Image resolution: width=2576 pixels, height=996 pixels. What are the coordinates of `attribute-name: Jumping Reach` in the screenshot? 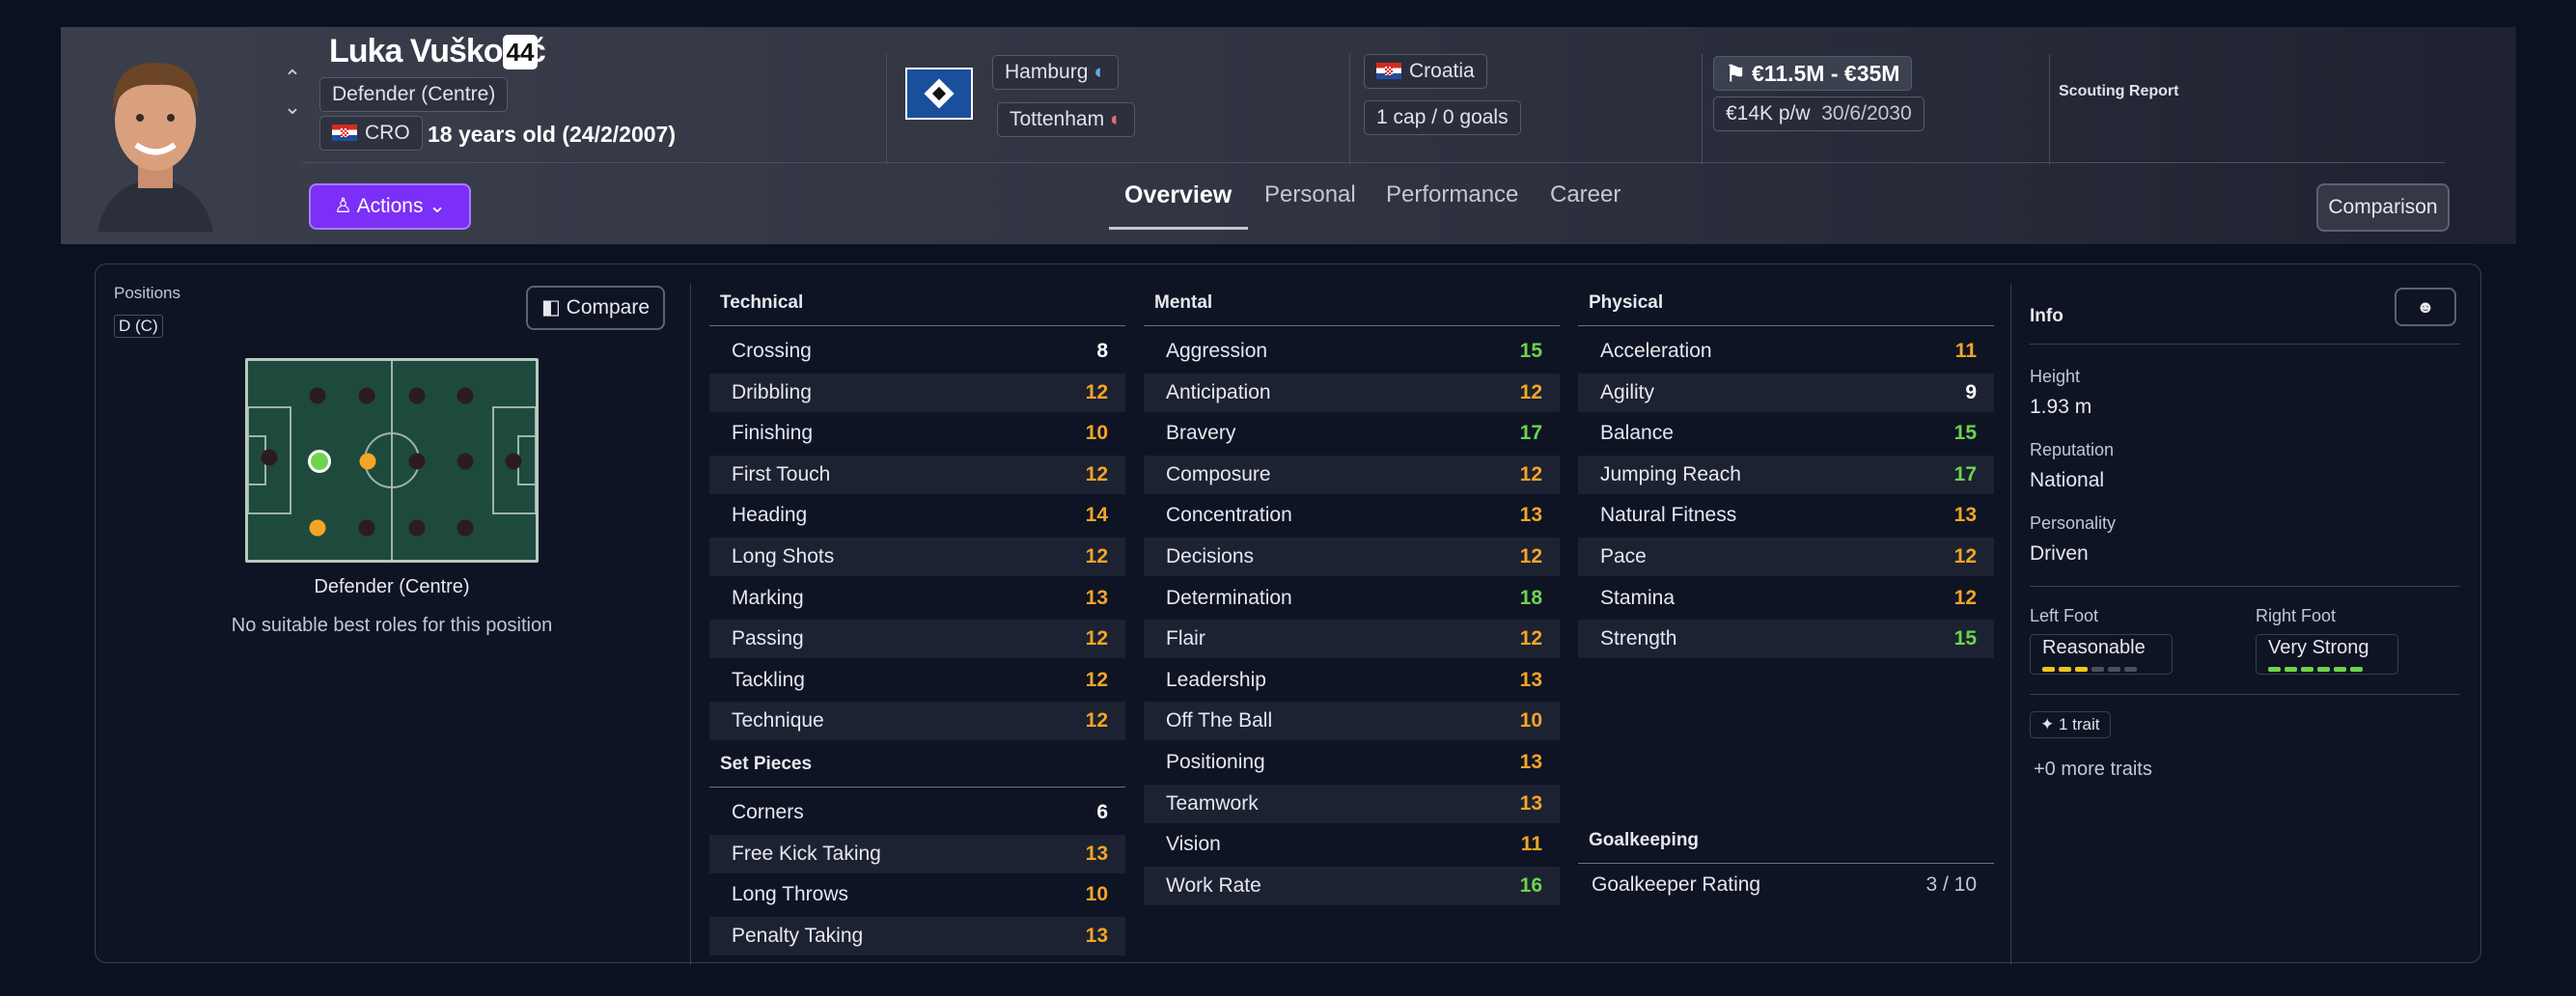 It's located at (1670, 473).